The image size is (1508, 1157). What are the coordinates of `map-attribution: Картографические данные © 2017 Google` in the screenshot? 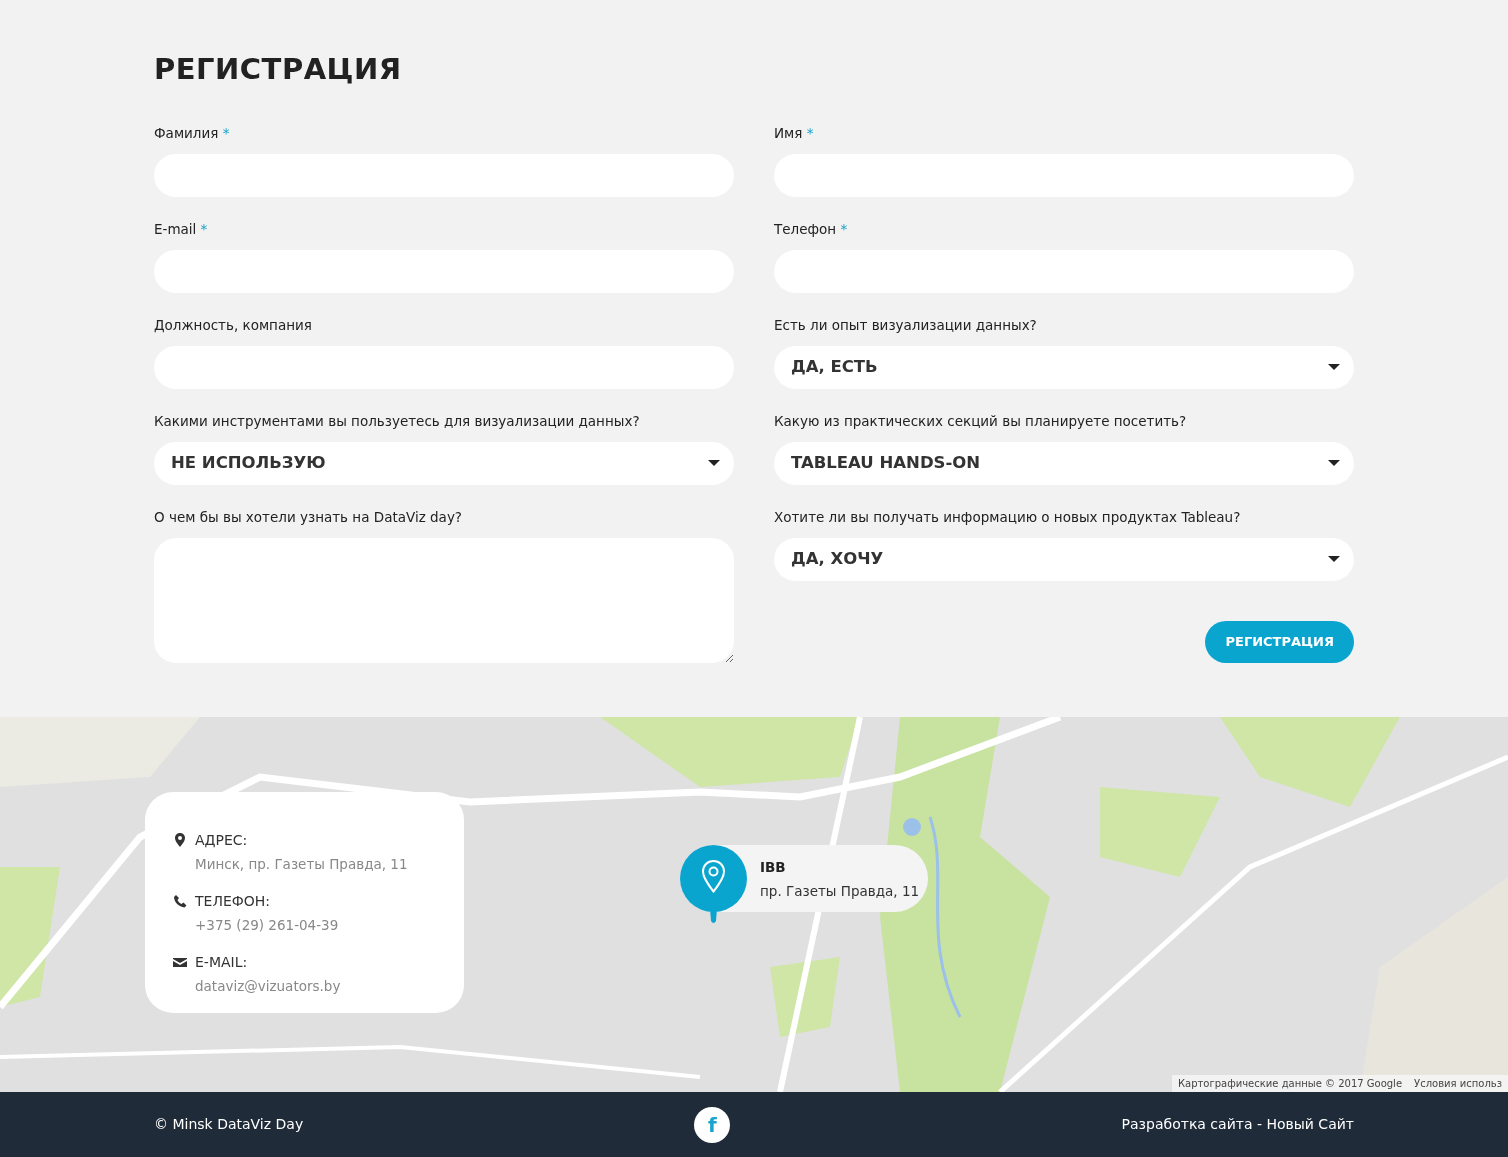 It's located at (1290, 1084).